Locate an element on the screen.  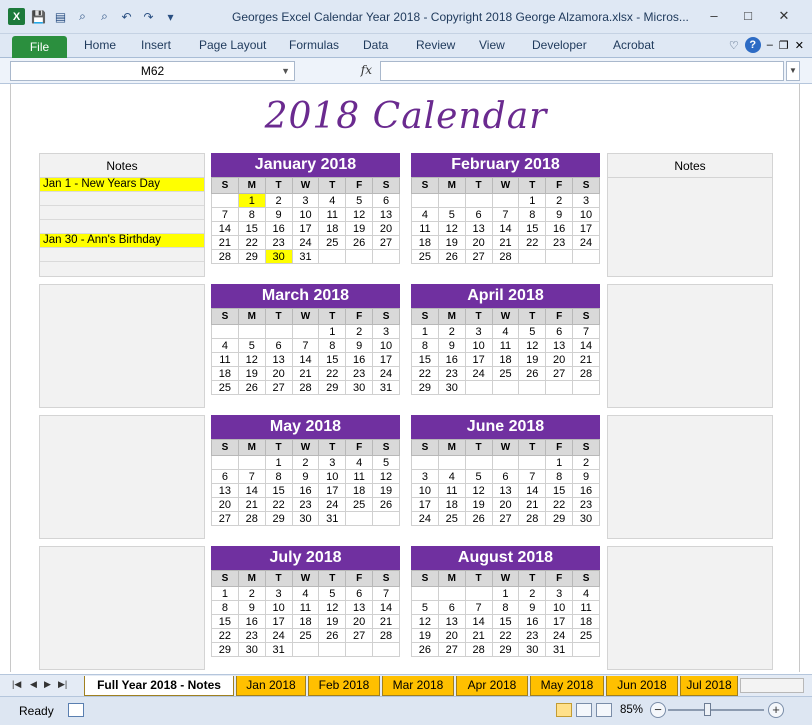
workbook-restore-icon: ❐ is located at coordinates (784, 45).